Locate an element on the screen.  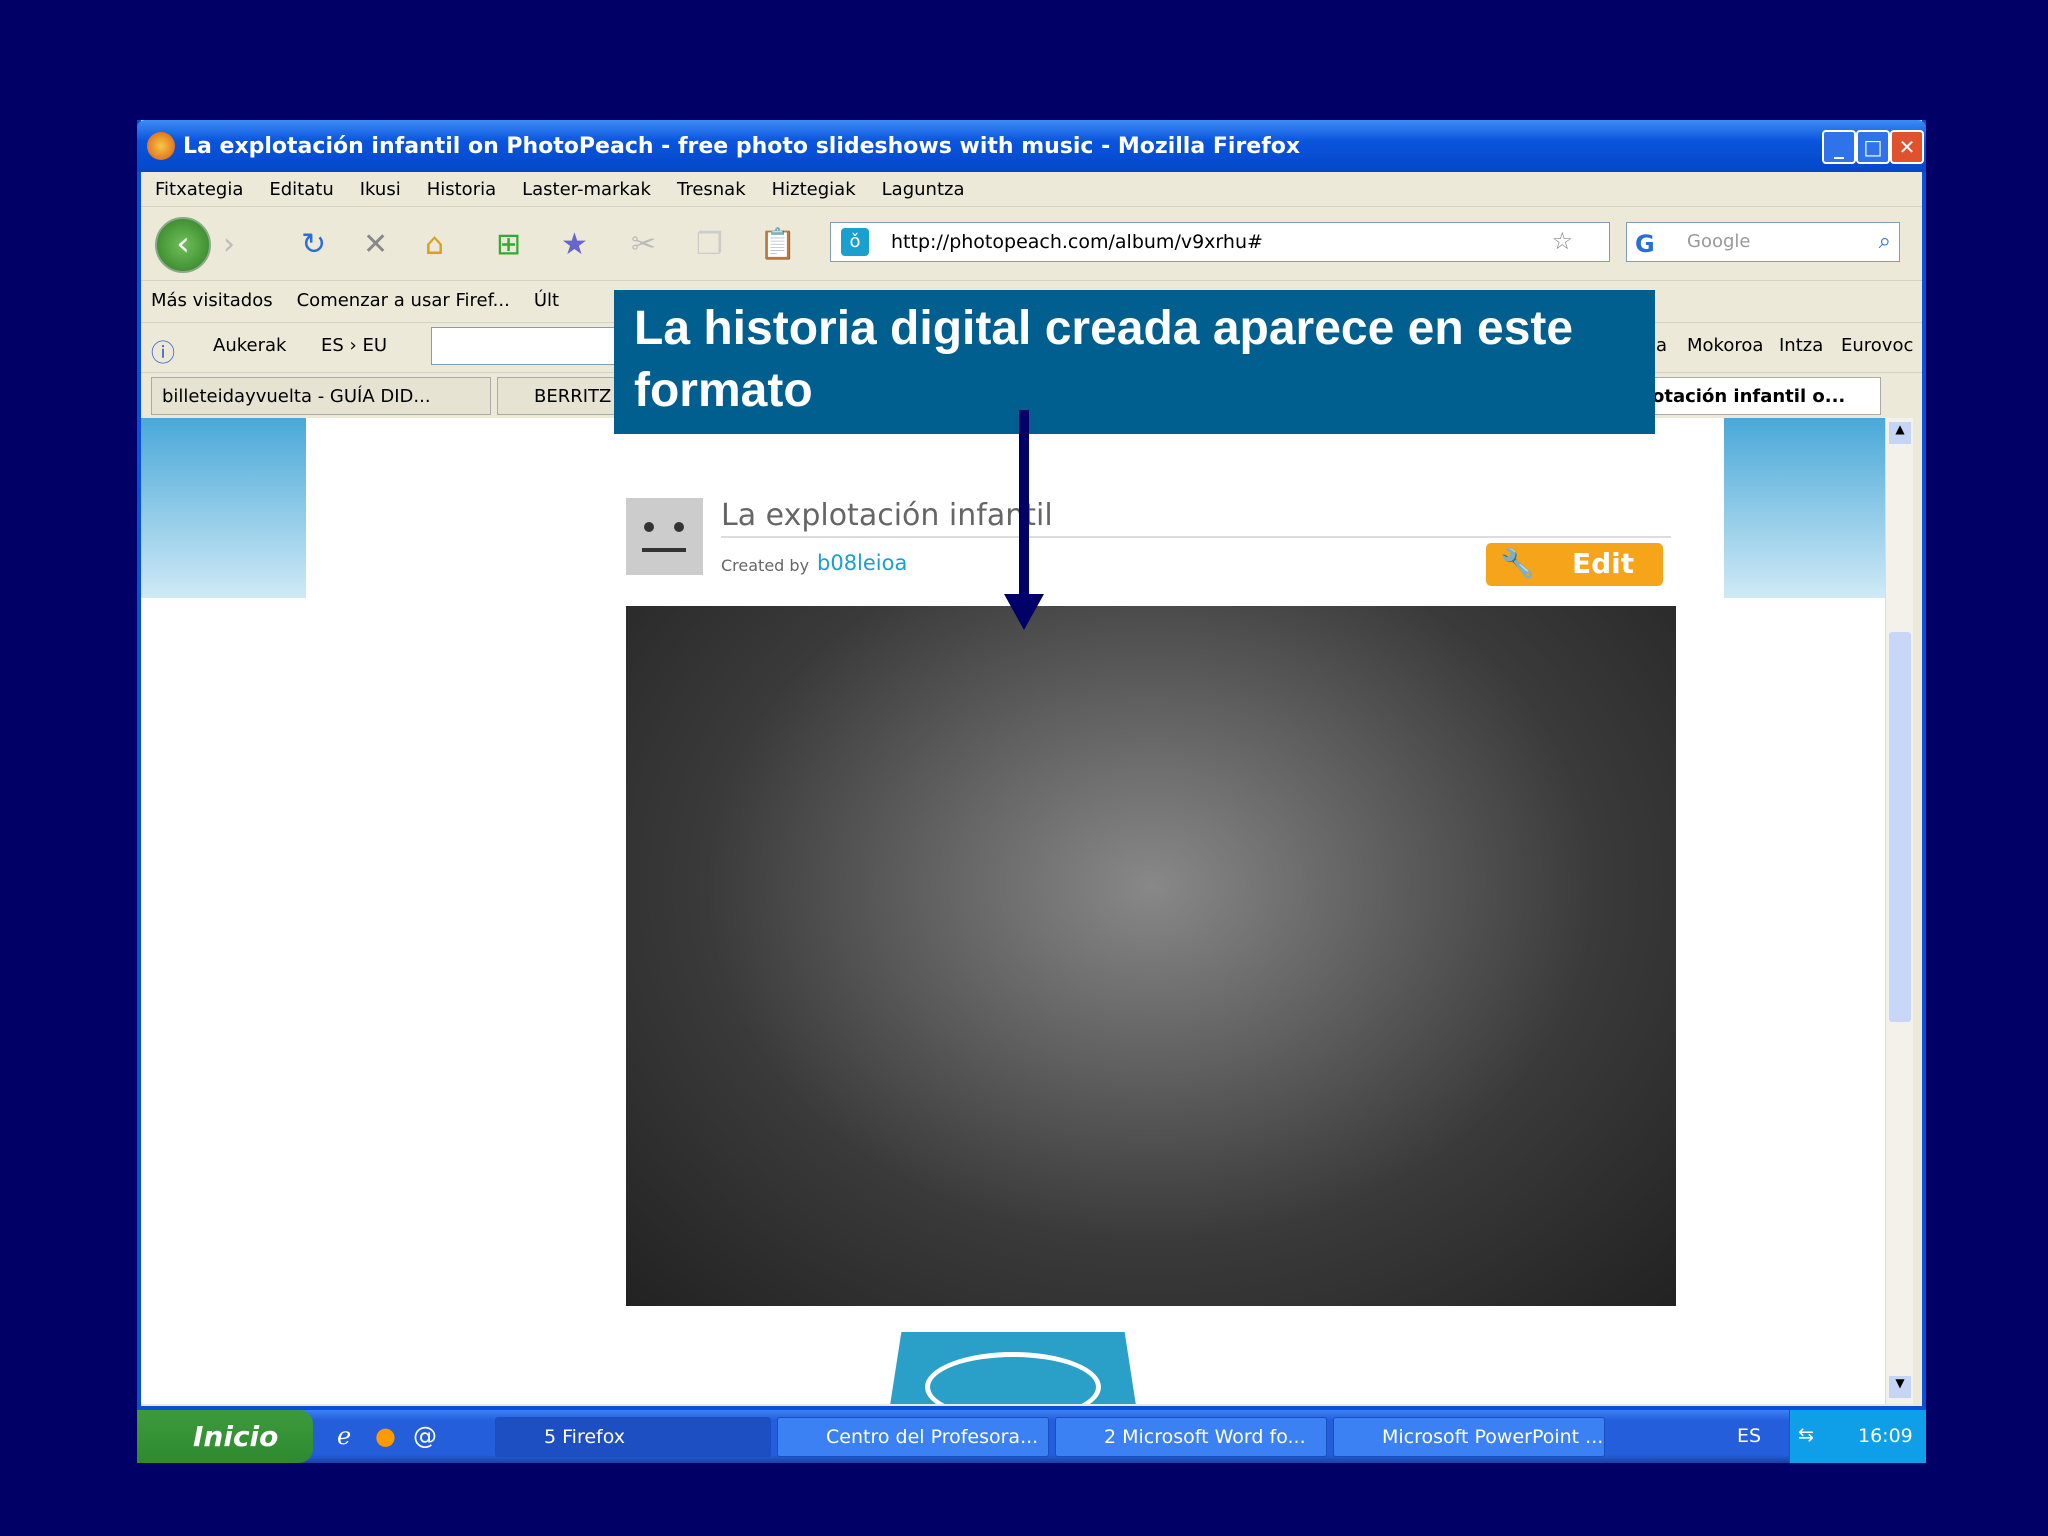
task-firefox: 5 Firefox is located at coordinates (633, 1437).